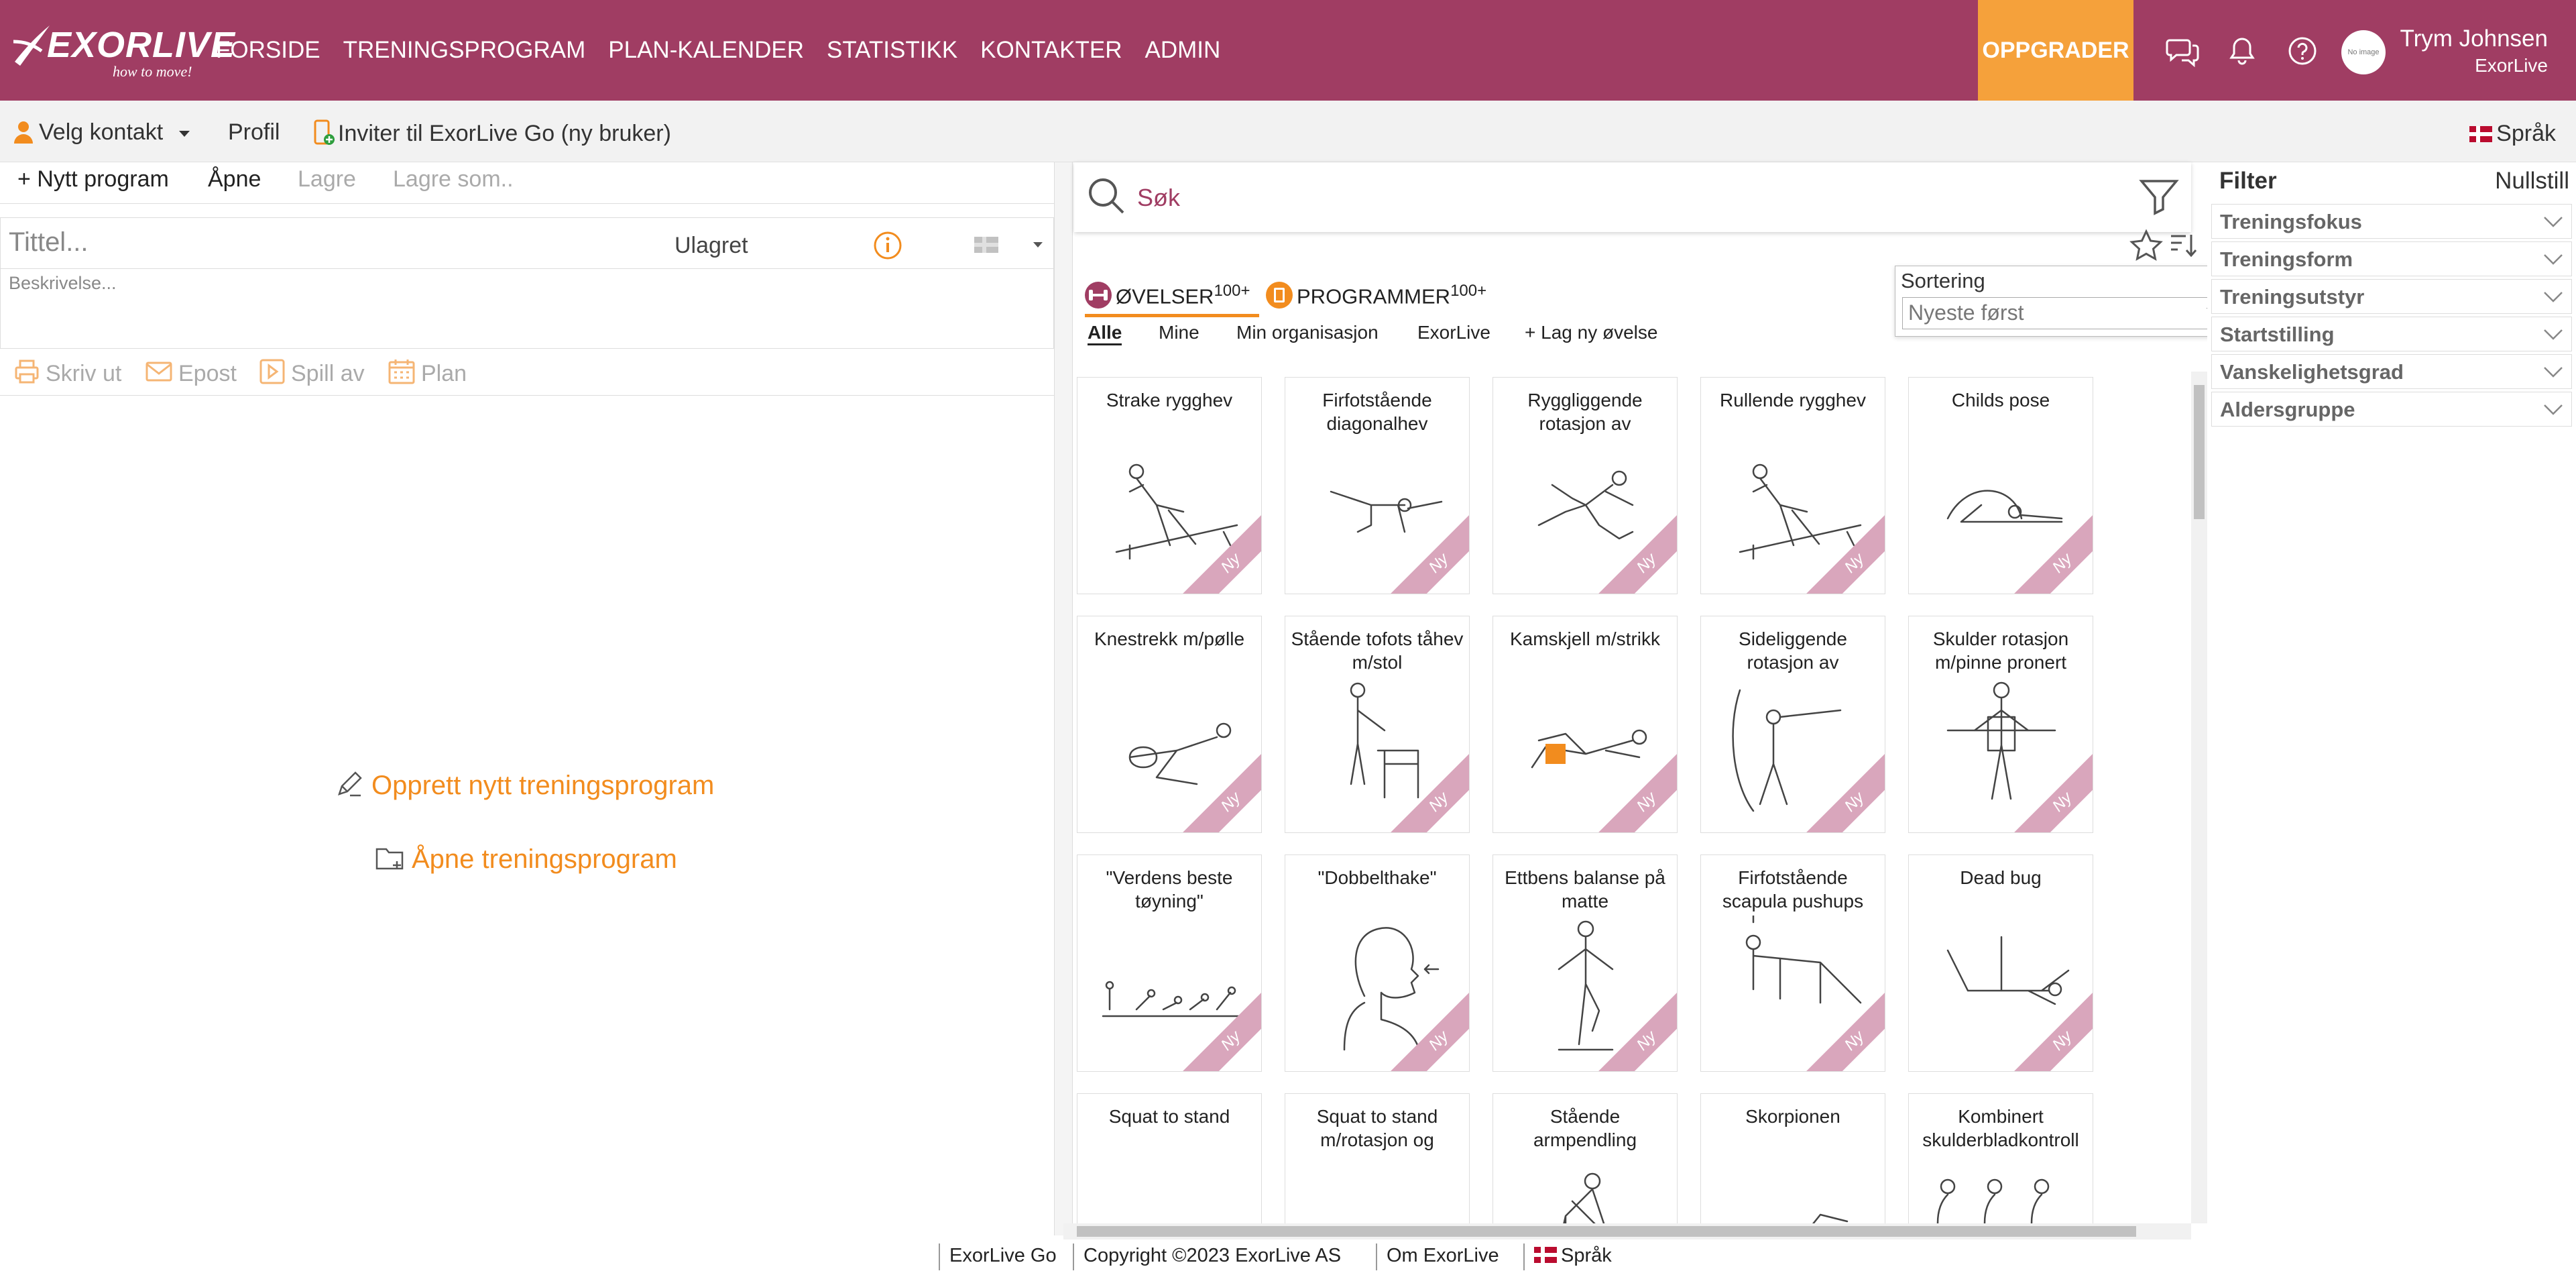  Describe the element at coordinates (2183, 246) in the screenshot. I see `sort-icon` at that location.